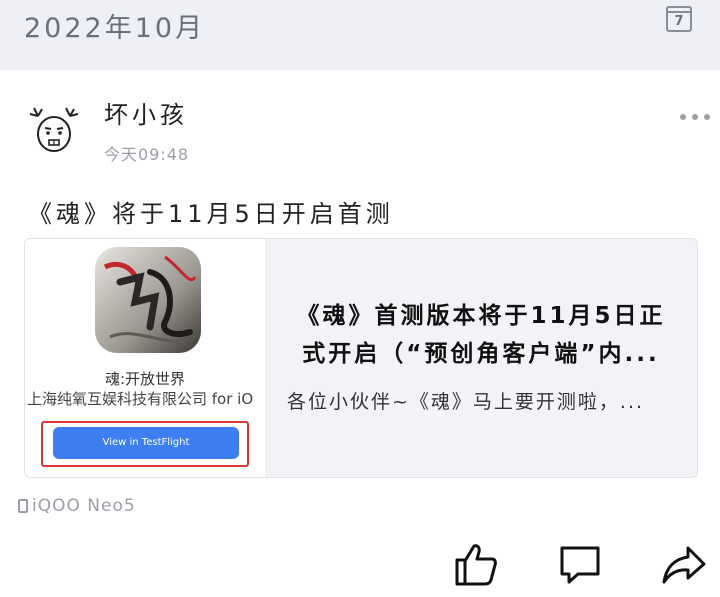  Describe the element at coordinates (146, 112) in the screenshot. I see `username: 坏小孩` at that location.